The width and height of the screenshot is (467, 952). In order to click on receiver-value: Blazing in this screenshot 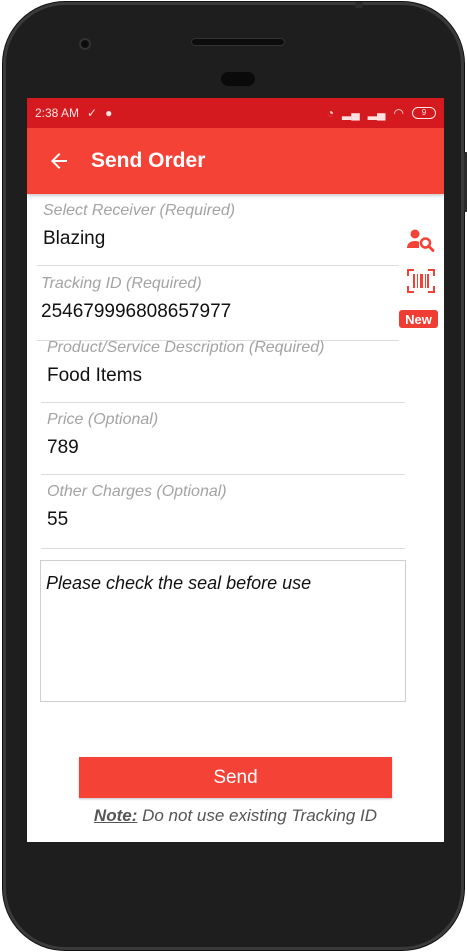, I will do `click(221, 239)`.